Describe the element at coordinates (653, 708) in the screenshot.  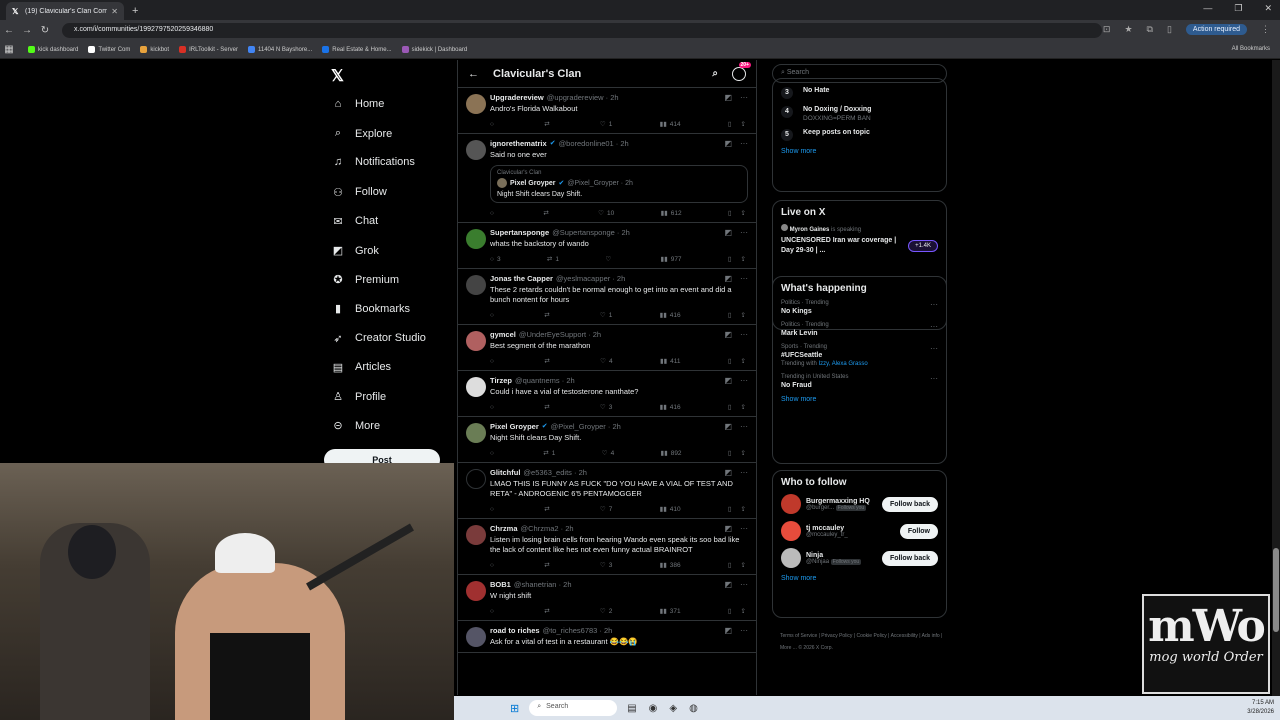
I see `chrome-icon: ◉` at that location.